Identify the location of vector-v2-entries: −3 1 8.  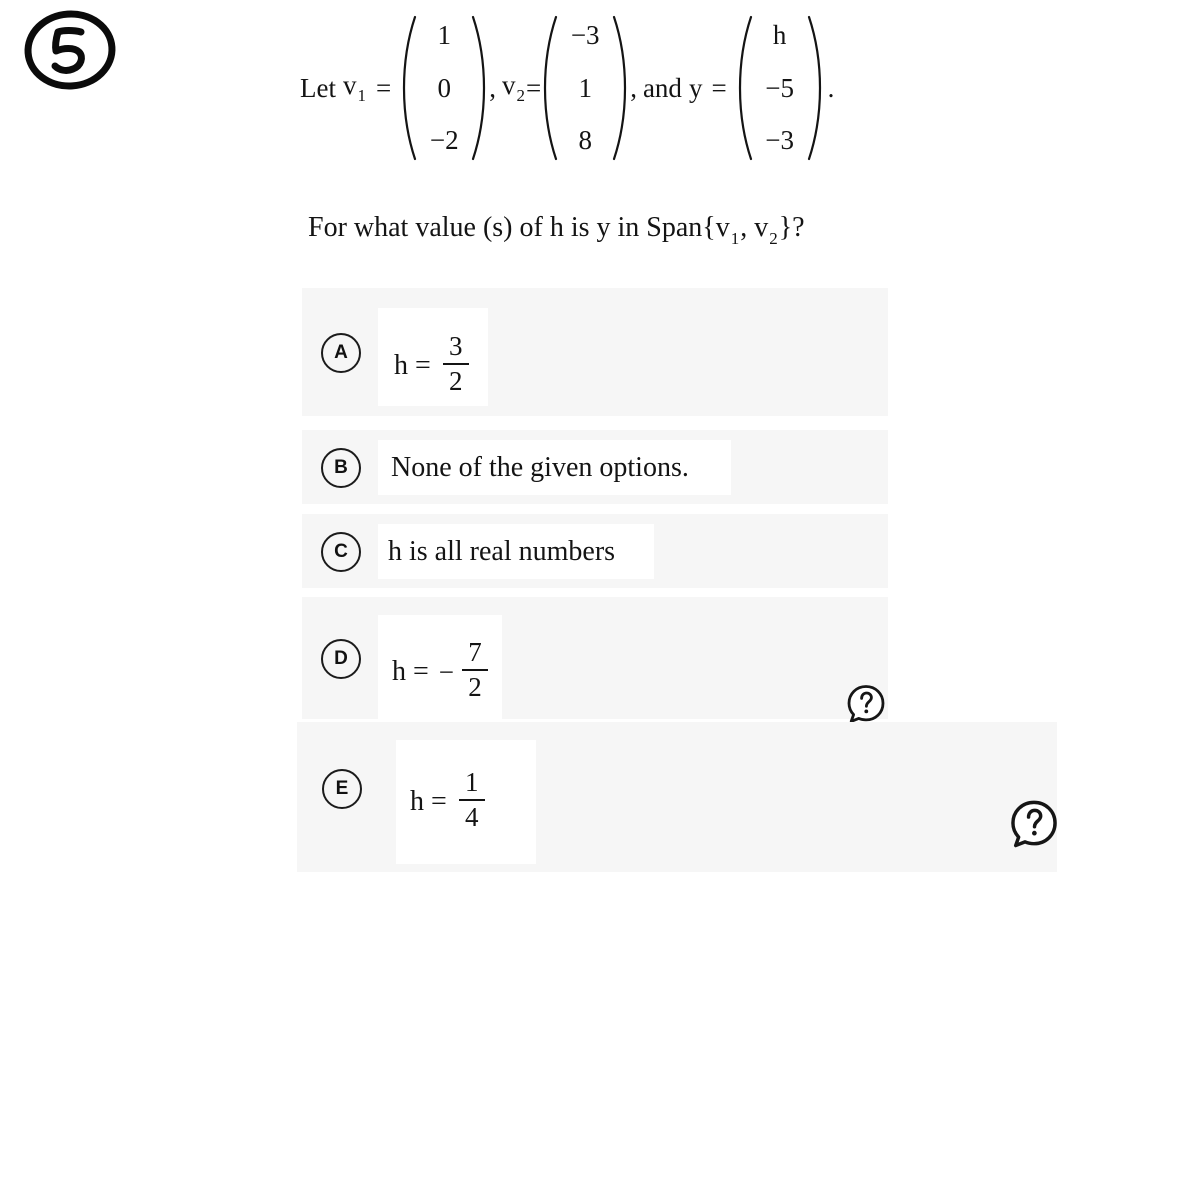
(585, 88).